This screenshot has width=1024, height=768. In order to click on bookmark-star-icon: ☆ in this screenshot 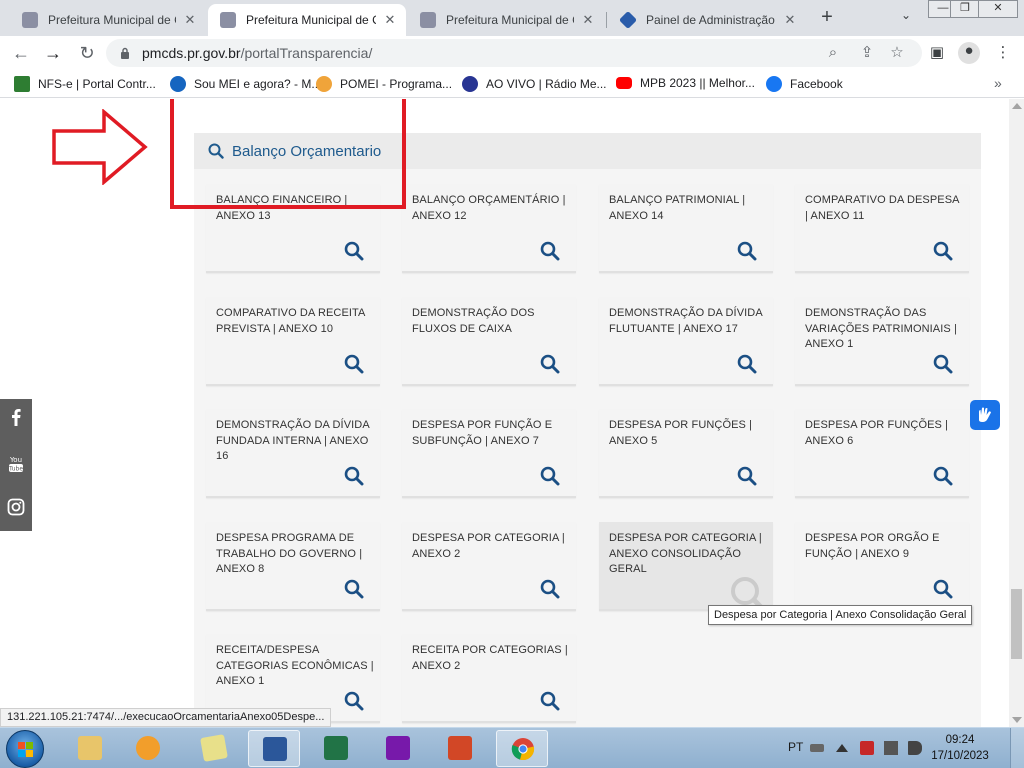, I will do `click(897, 53)`.